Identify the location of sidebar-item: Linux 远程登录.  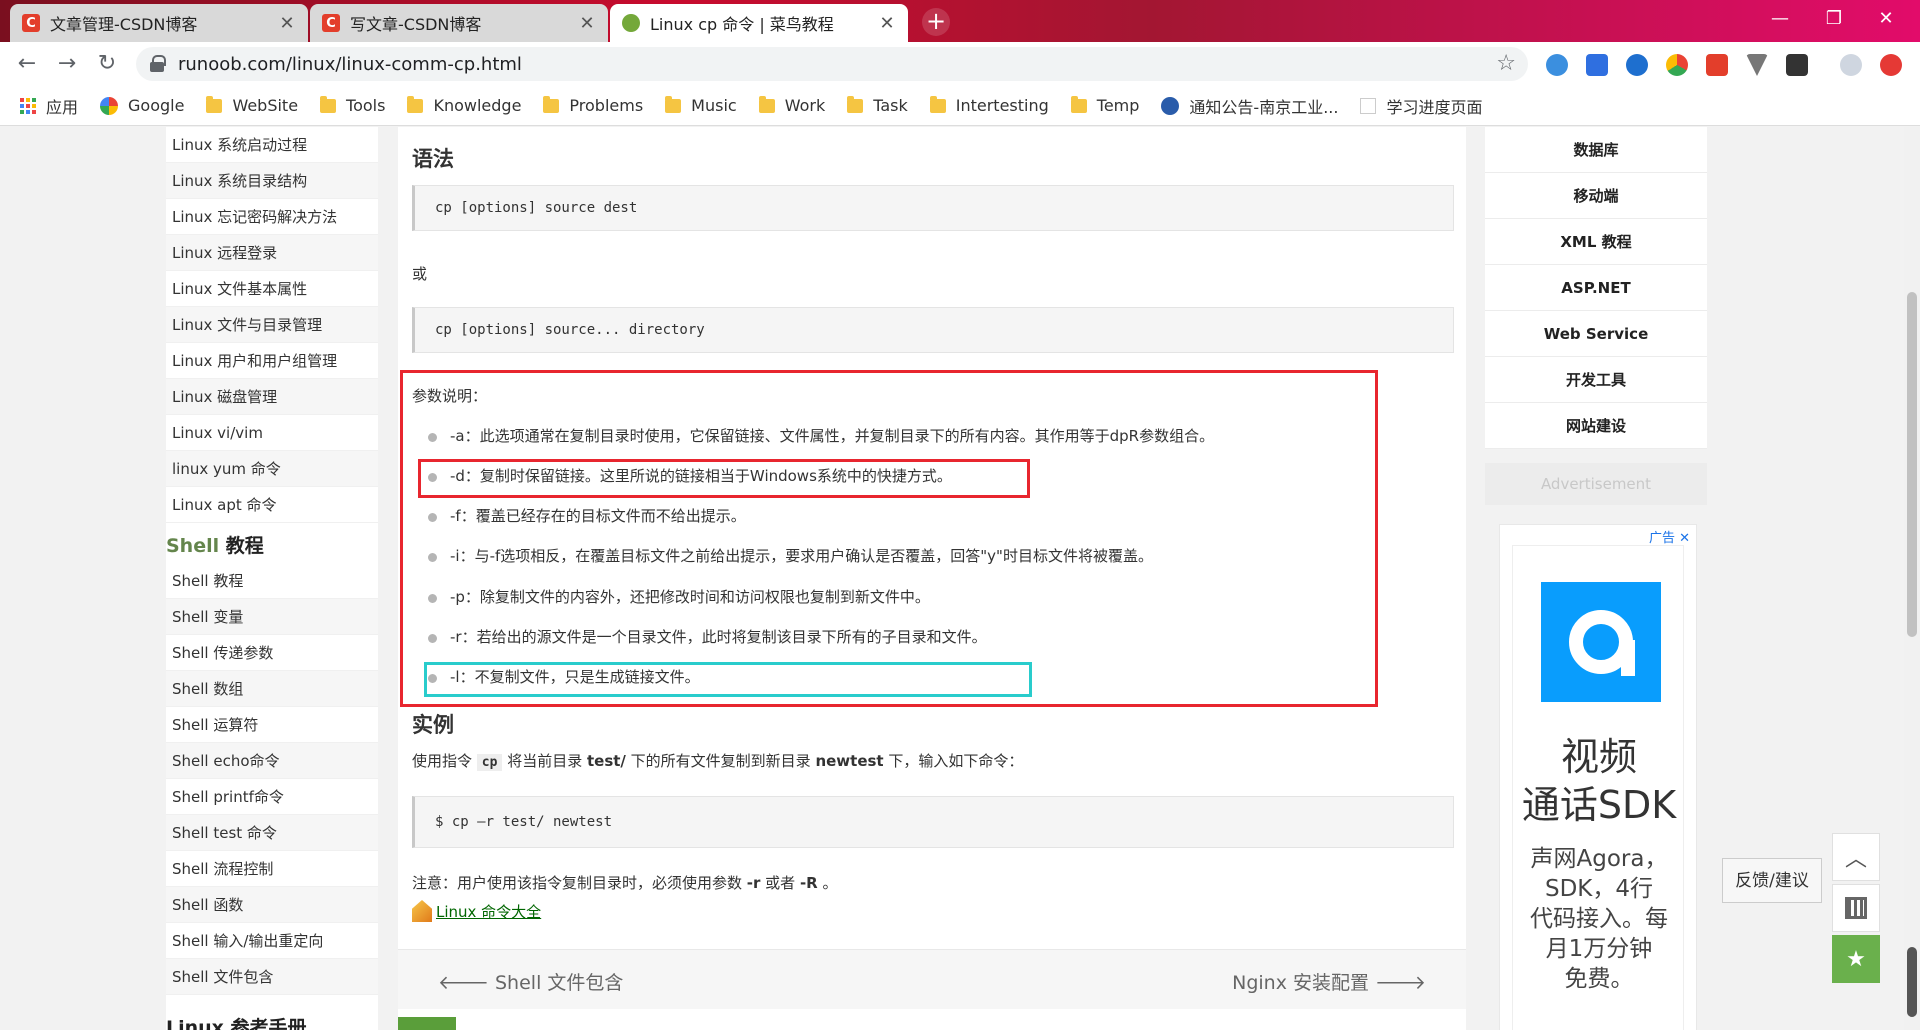
(272, 253).